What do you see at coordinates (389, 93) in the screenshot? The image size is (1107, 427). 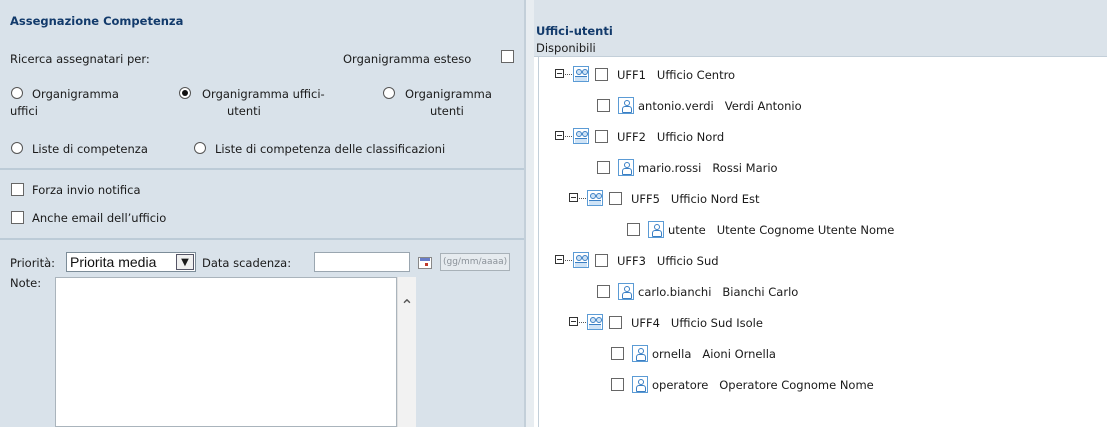 I see `radio-organigramma-utenti` at bounding box center [389, 93].